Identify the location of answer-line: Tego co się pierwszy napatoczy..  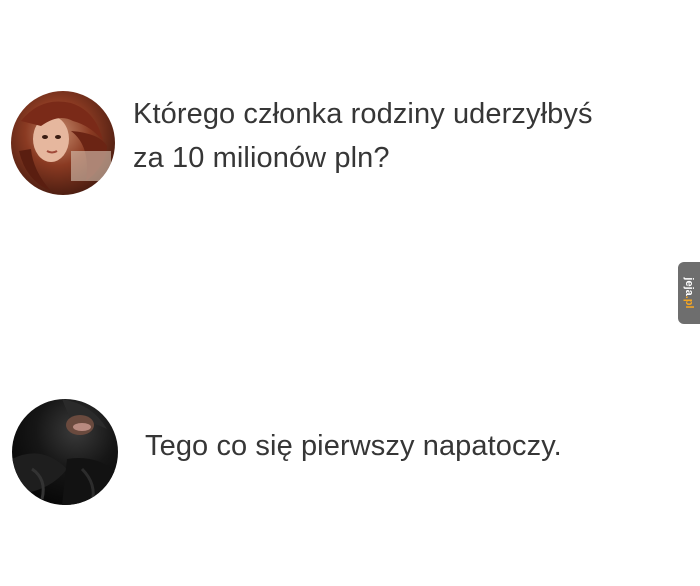
(353, 446).